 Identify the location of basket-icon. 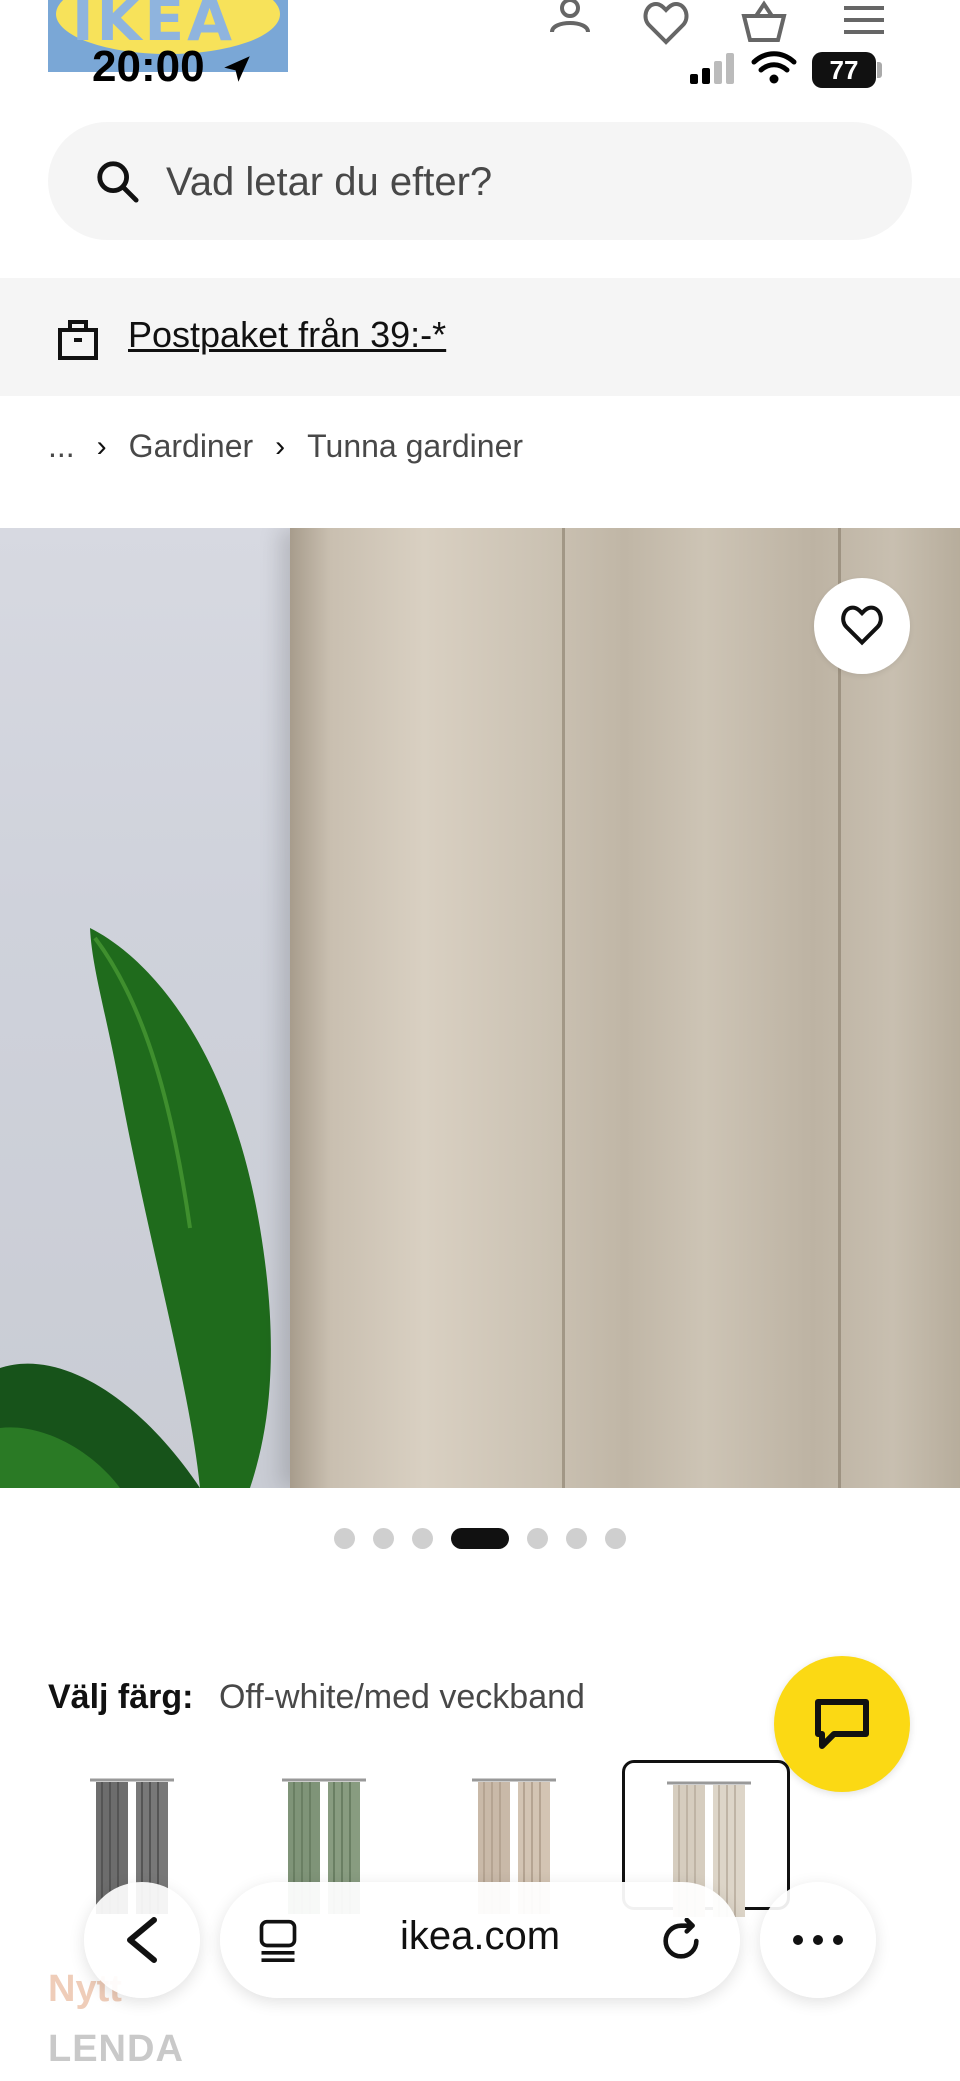
(764, 24).